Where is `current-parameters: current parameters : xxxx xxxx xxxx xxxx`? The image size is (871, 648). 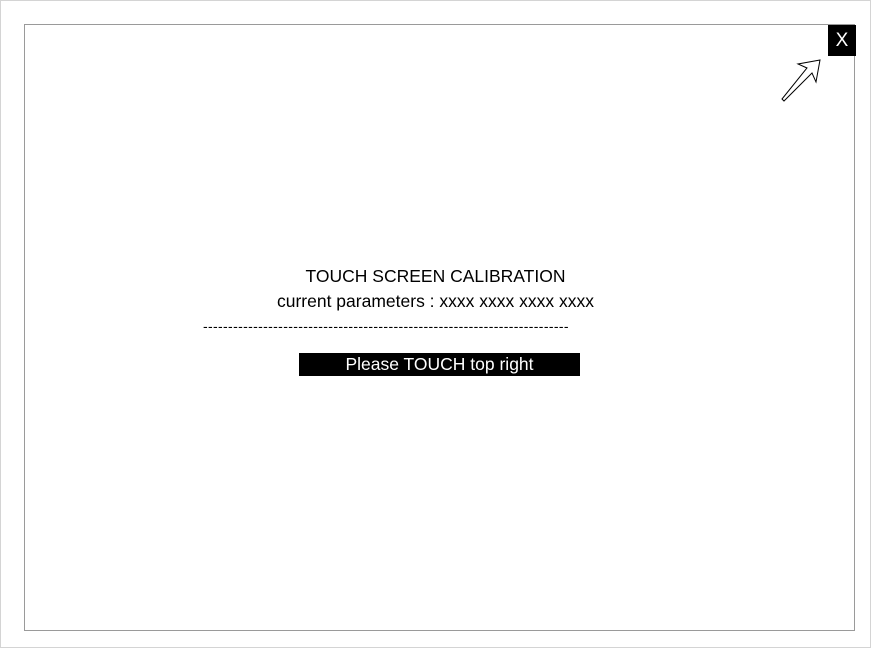 current-parameters: current parameters : xxxx xxxx xxxx xxxx is located at coordinates (435, 301).